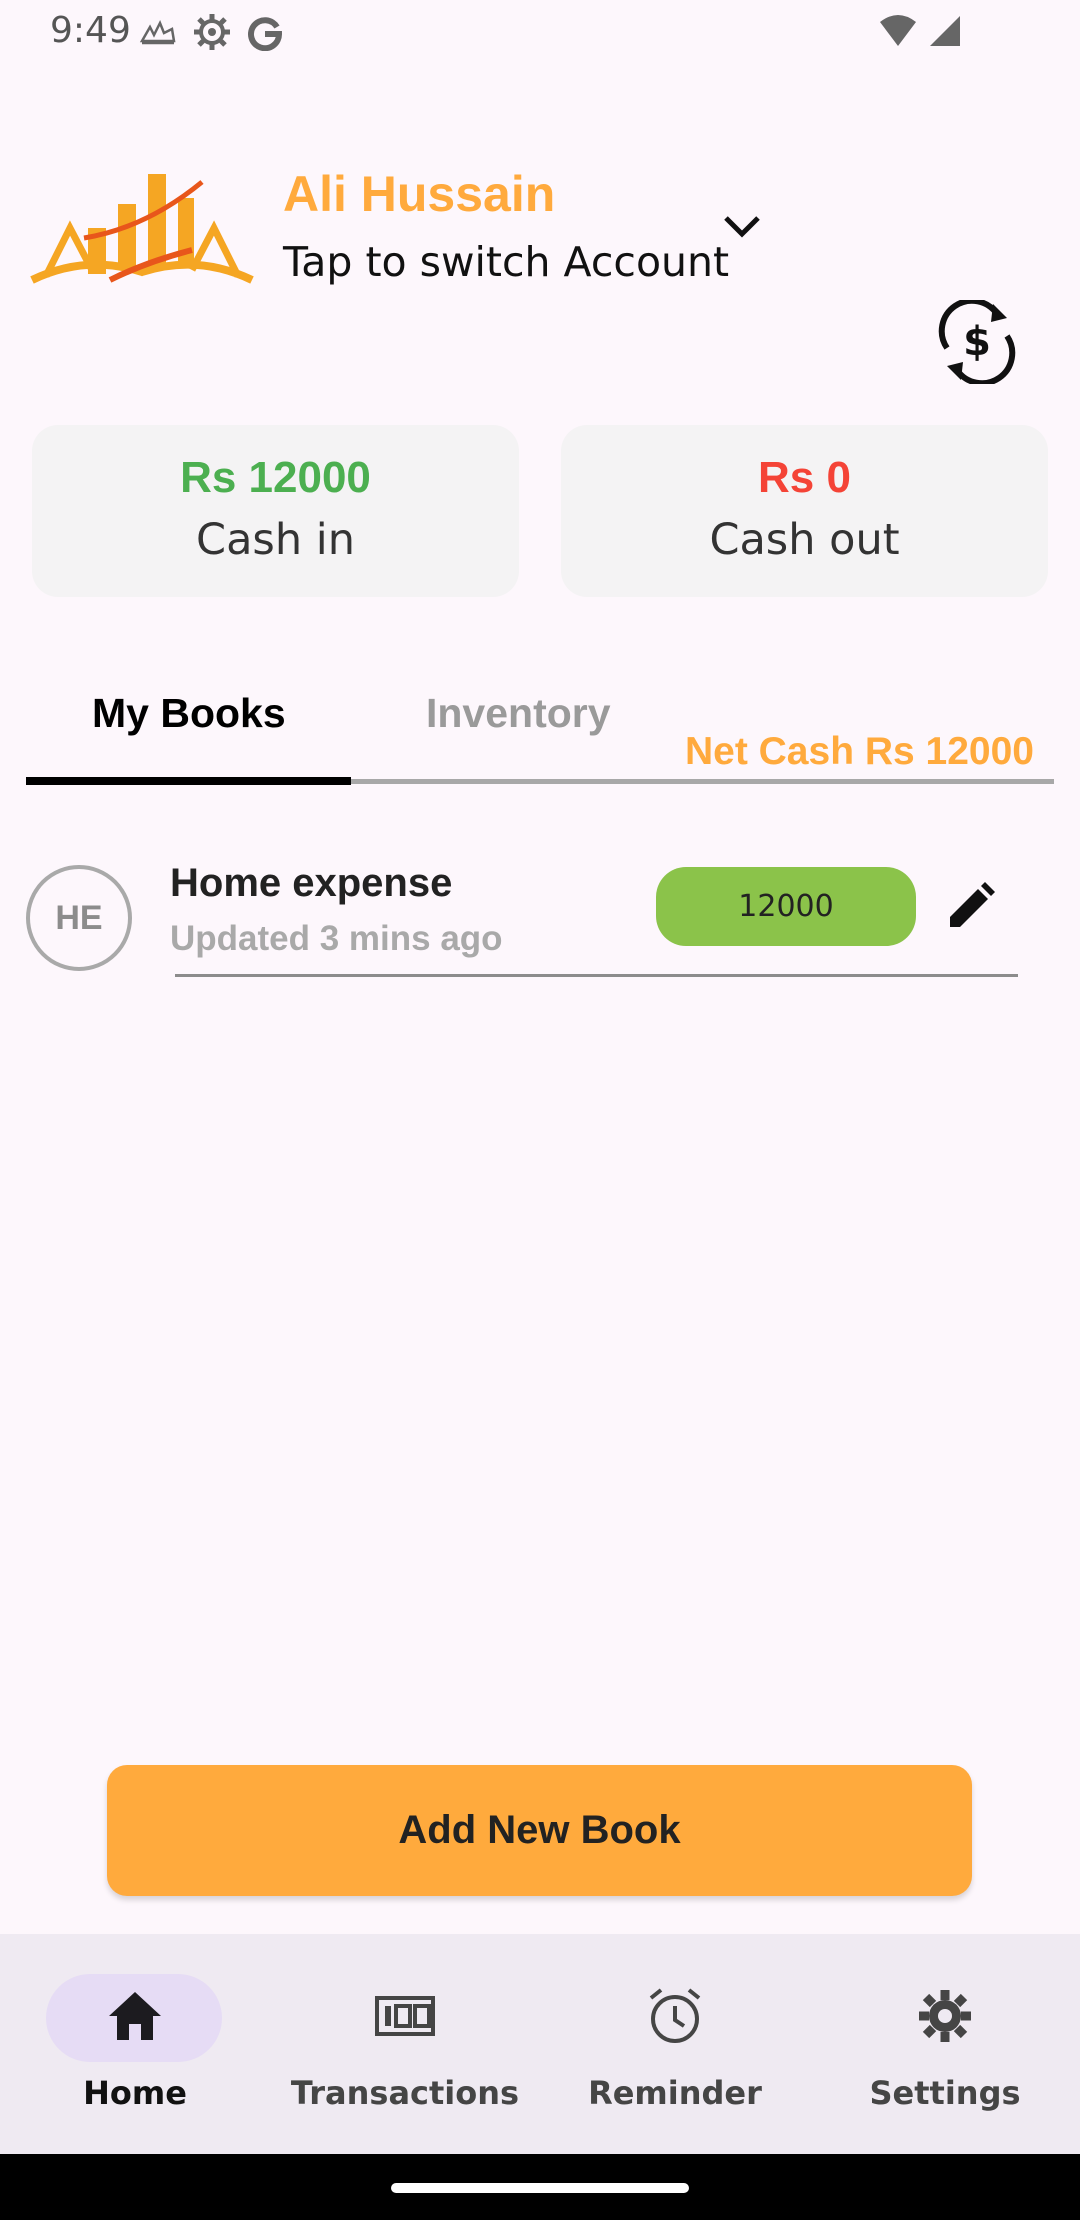 The height and width of the screenshot is (2220, 1080). Describe the element at coordinates (526, 917) in the screenshot. I see `list-item: HE Home expense Updated 3 mins ago 12000` at that location.